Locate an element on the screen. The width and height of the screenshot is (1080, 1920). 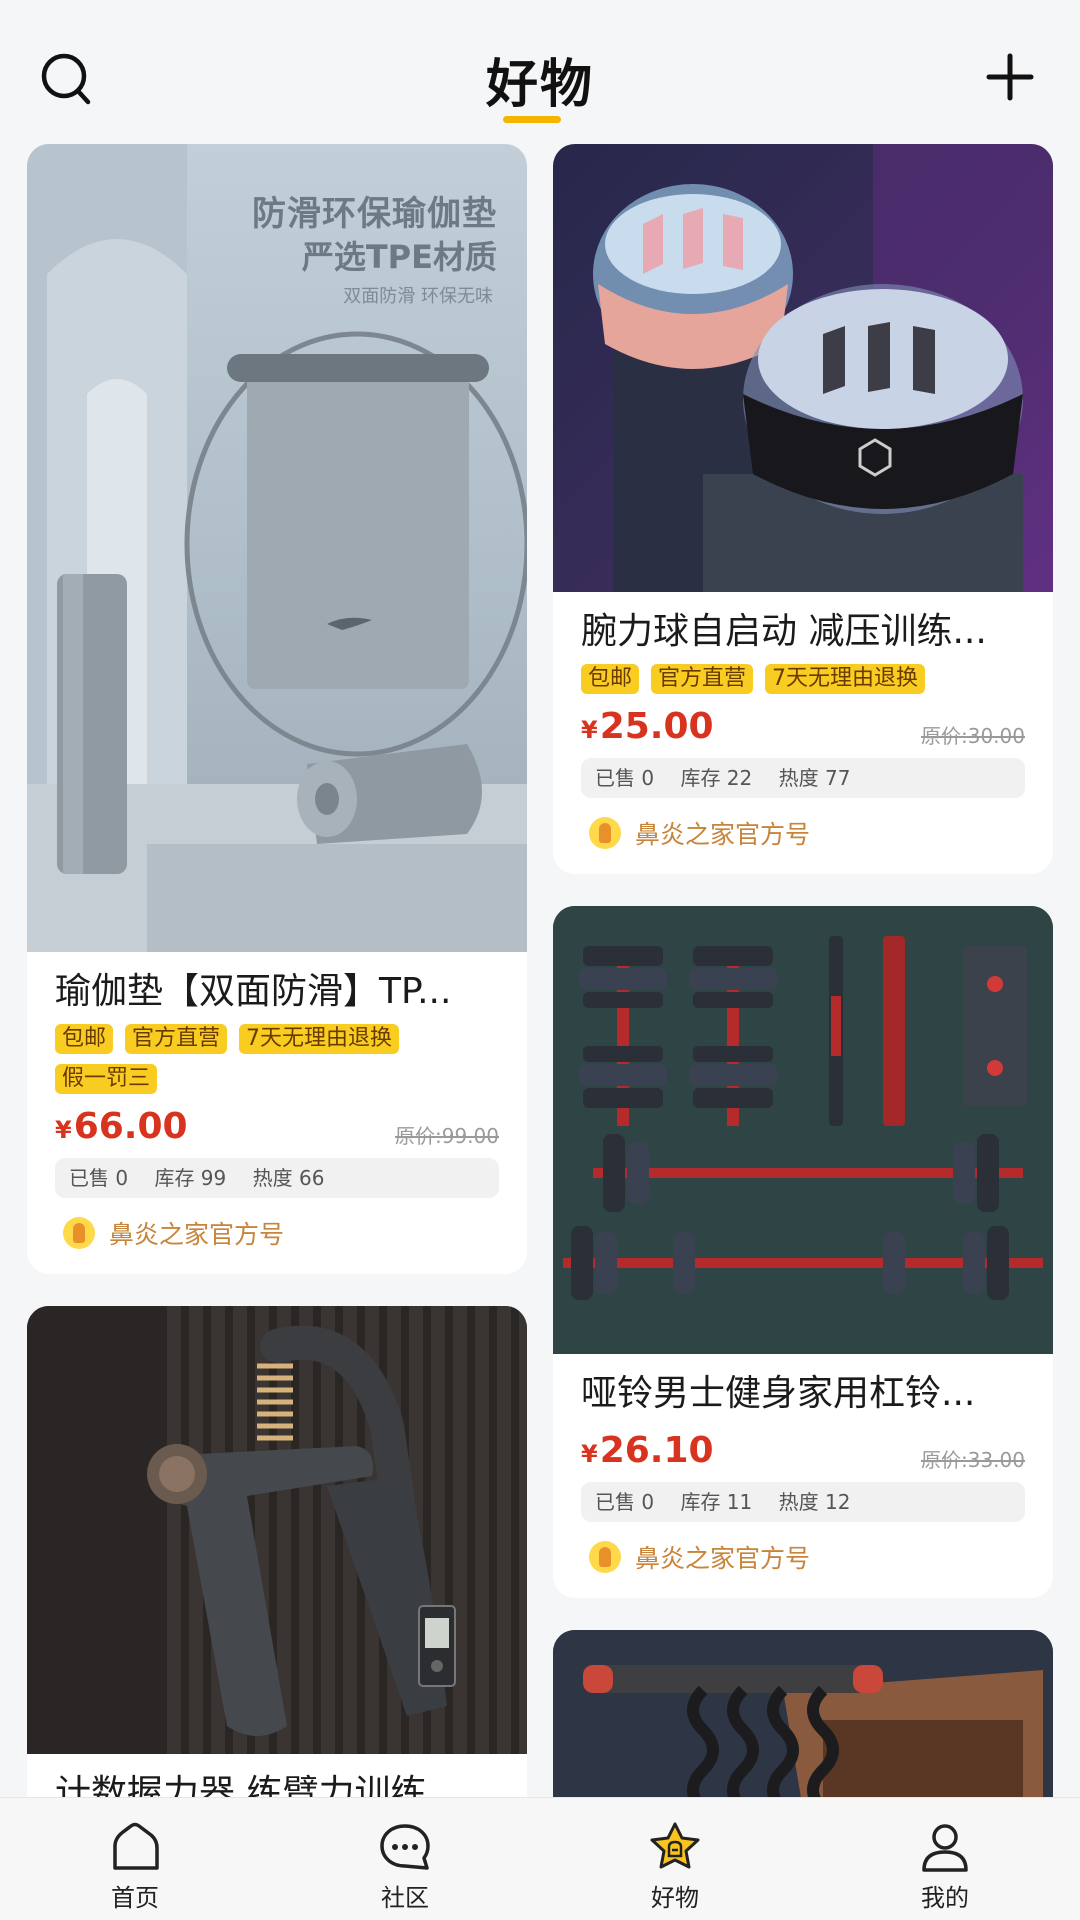
product-stats: 已售 0 库存 11 热度 12 is located at coordinates (803, 1502).